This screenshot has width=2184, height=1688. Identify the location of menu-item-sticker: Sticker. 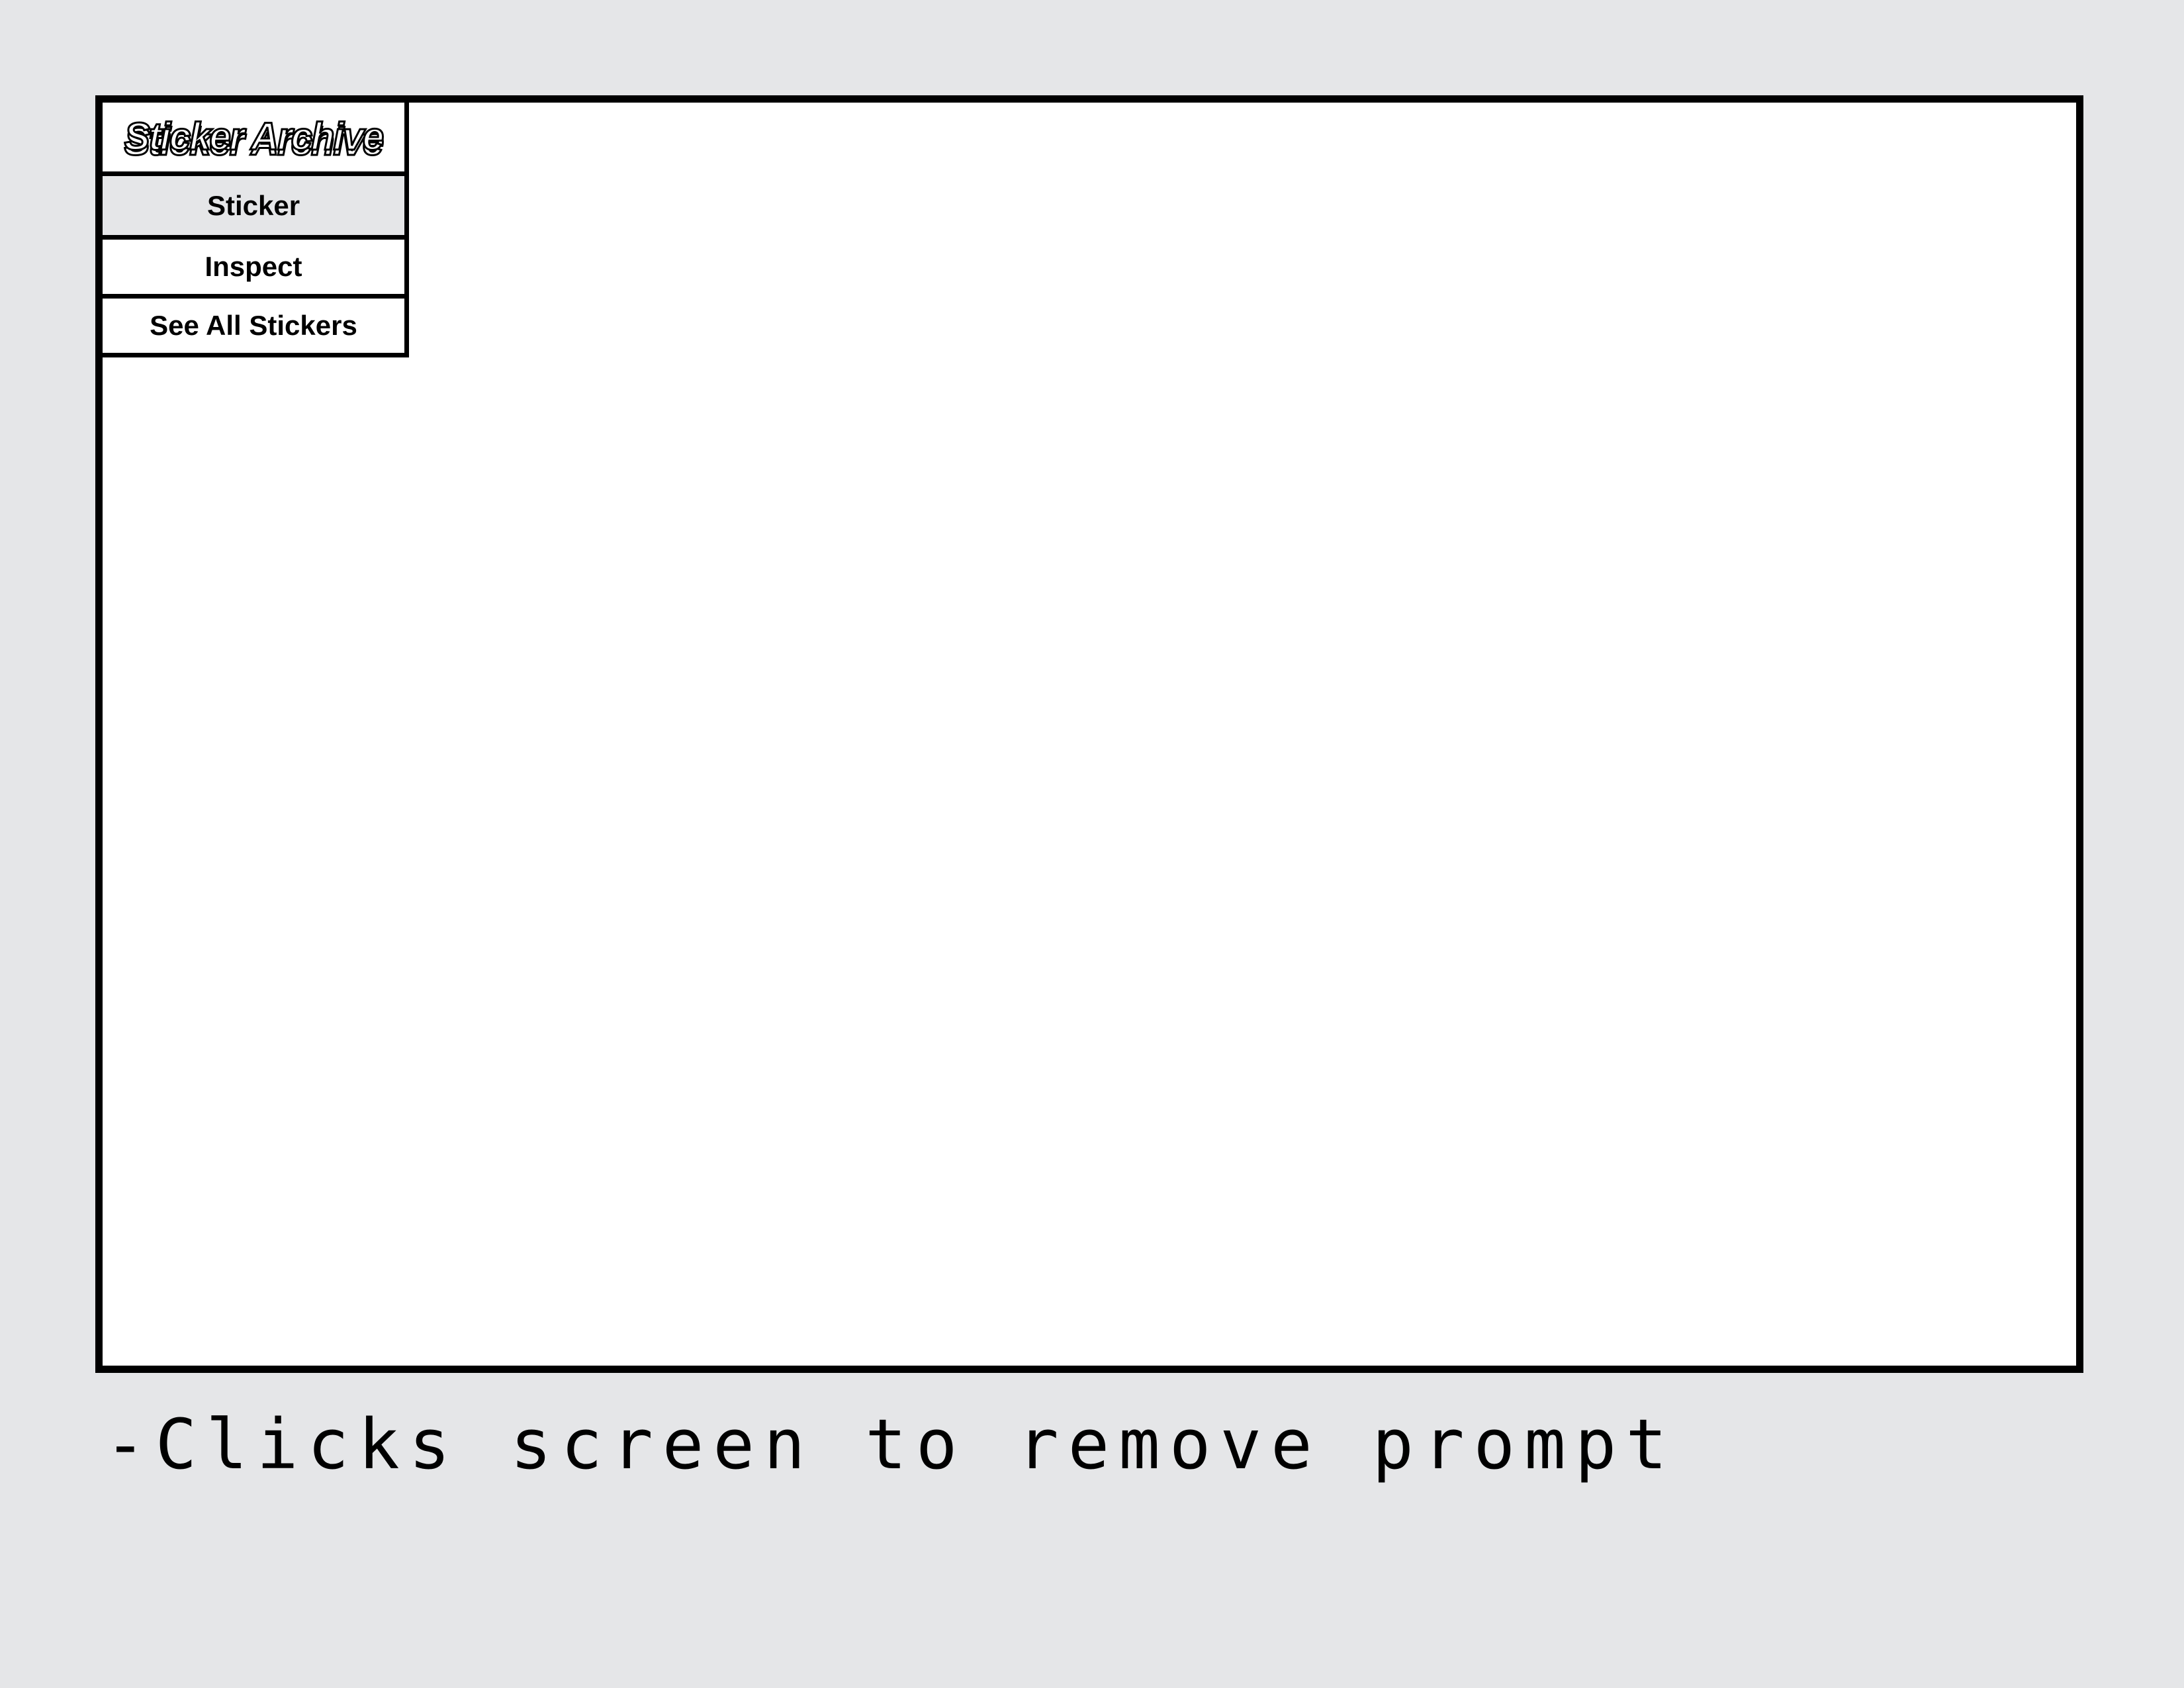
(253, 205).